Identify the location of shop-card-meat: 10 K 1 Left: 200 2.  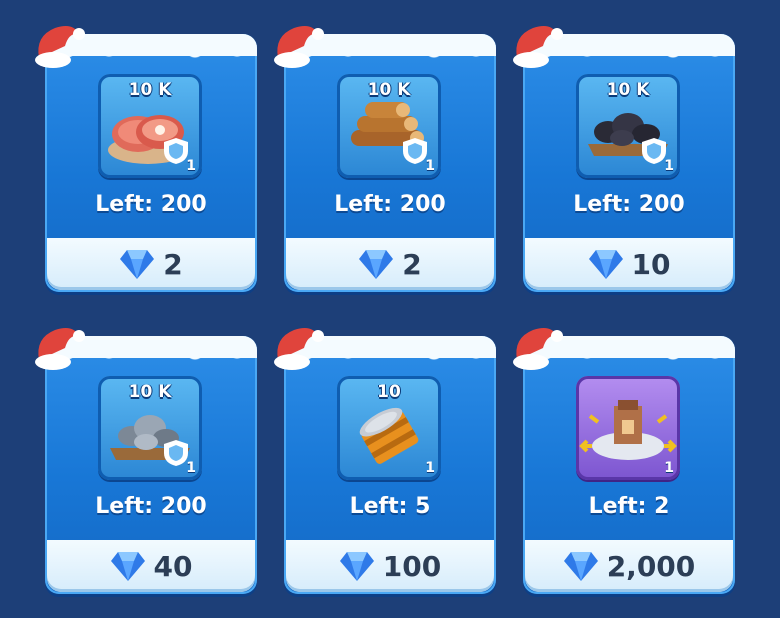
(146, 159).